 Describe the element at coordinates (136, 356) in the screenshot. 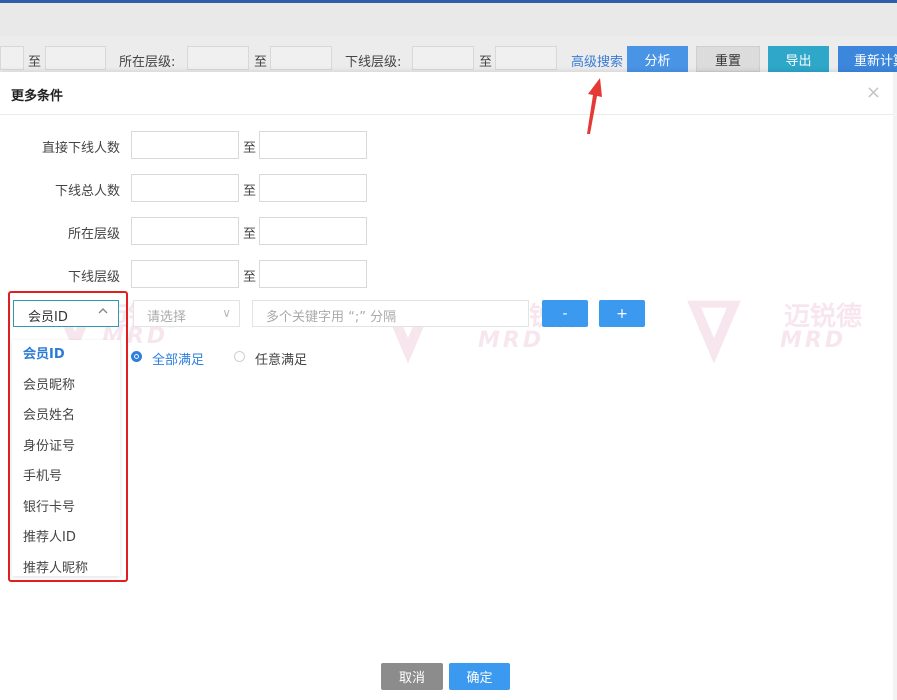

I see `match-all-radio` at that location.